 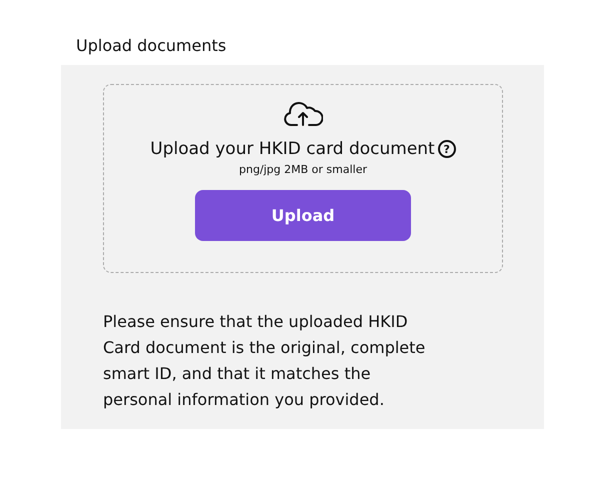 I want to click on help-icon: ?, so click(x=447, y=149).